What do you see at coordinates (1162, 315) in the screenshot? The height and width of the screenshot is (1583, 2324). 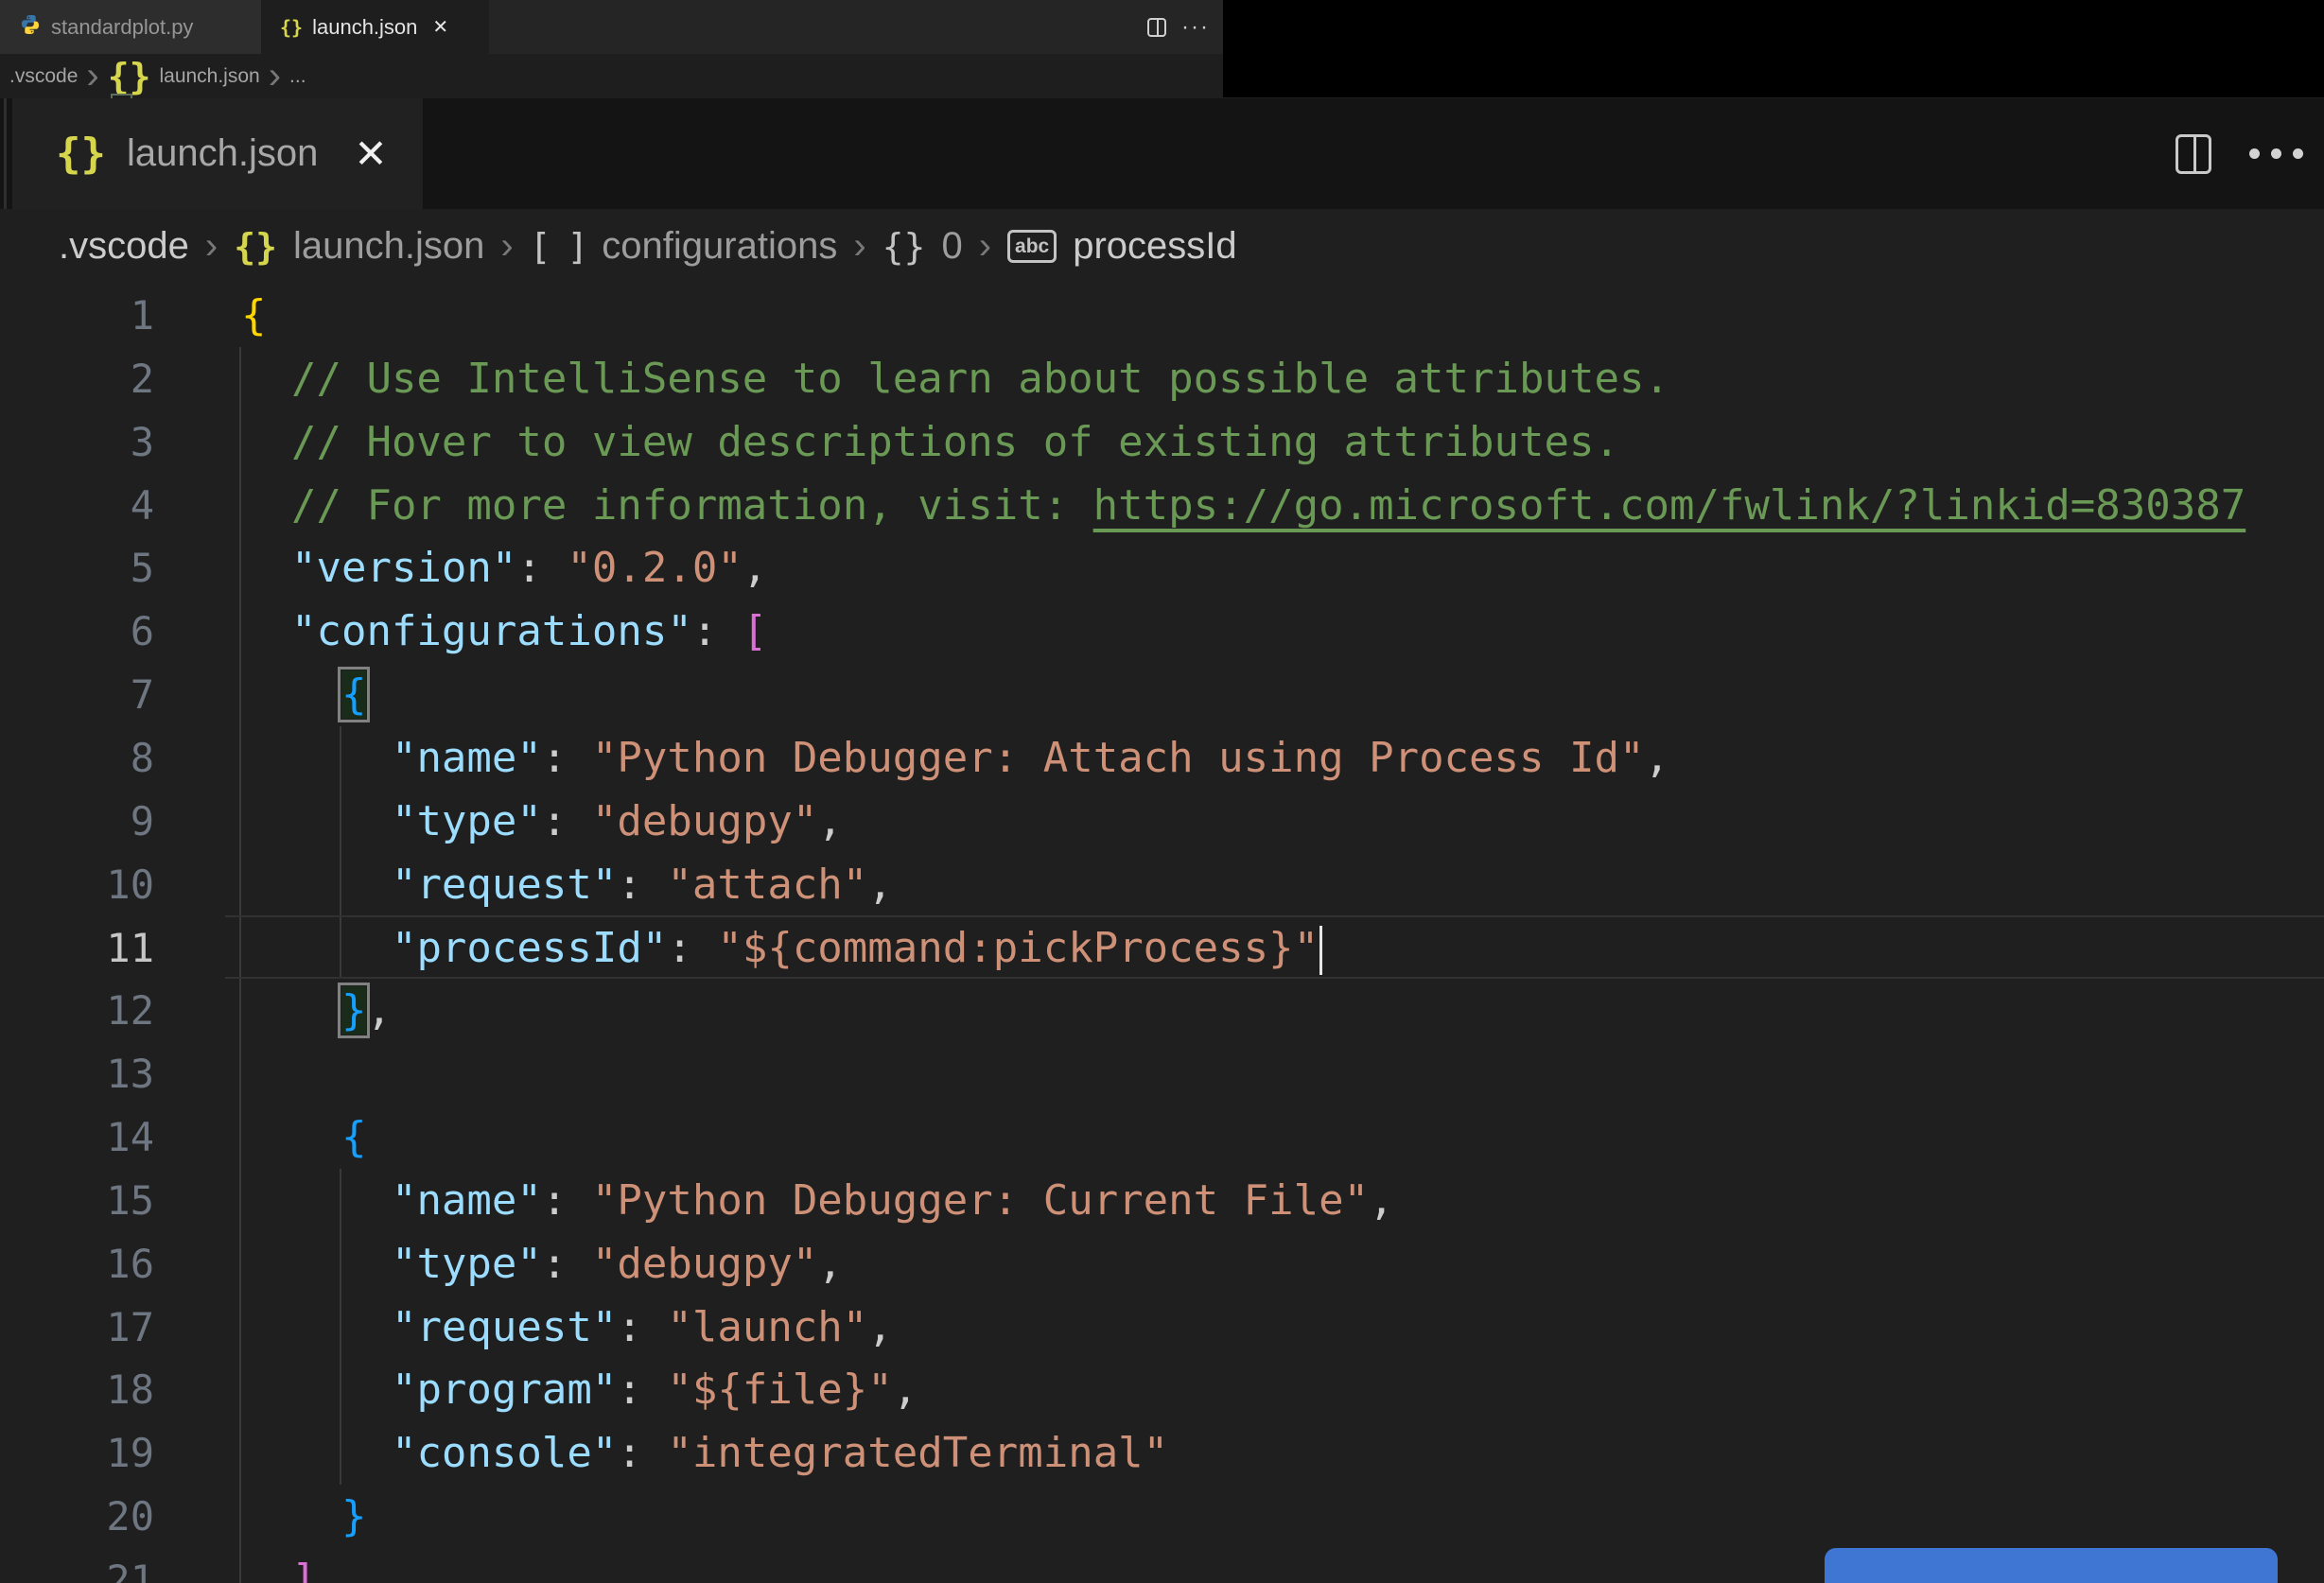 I see `code-line: 1{` at bounding box center [1162, 315].